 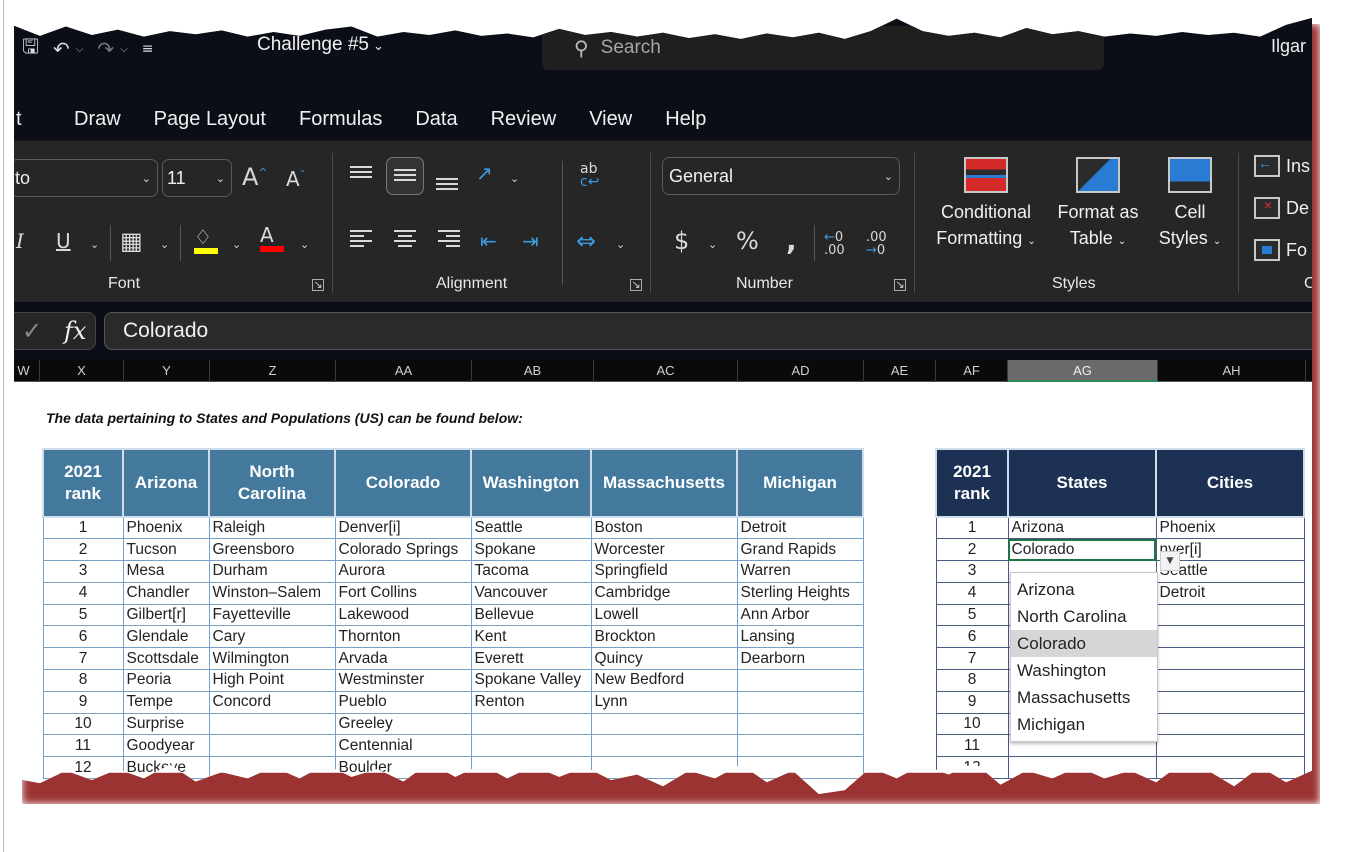 What do you see at coordinates (148, 49) in the screenshot?
I see `customize-qat-icon: ≡` at bounding box center [148, 49].